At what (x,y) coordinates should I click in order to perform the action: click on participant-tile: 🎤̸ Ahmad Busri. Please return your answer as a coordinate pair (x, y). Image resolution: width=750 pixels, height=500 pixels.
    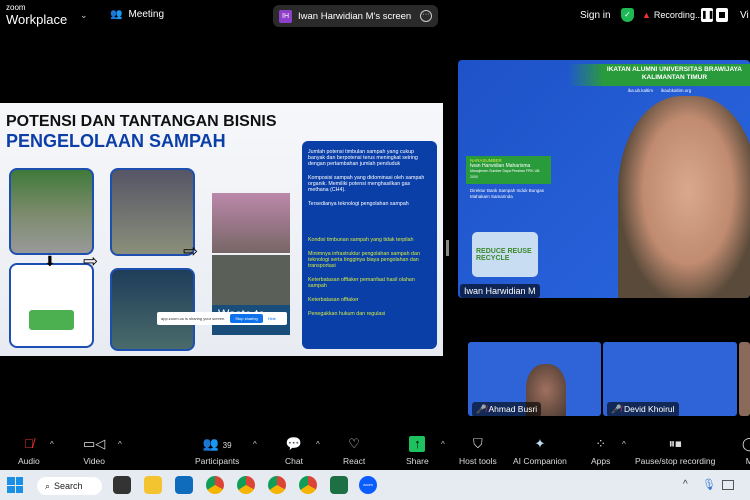
    Looking at the image, I should click on (534, 379).